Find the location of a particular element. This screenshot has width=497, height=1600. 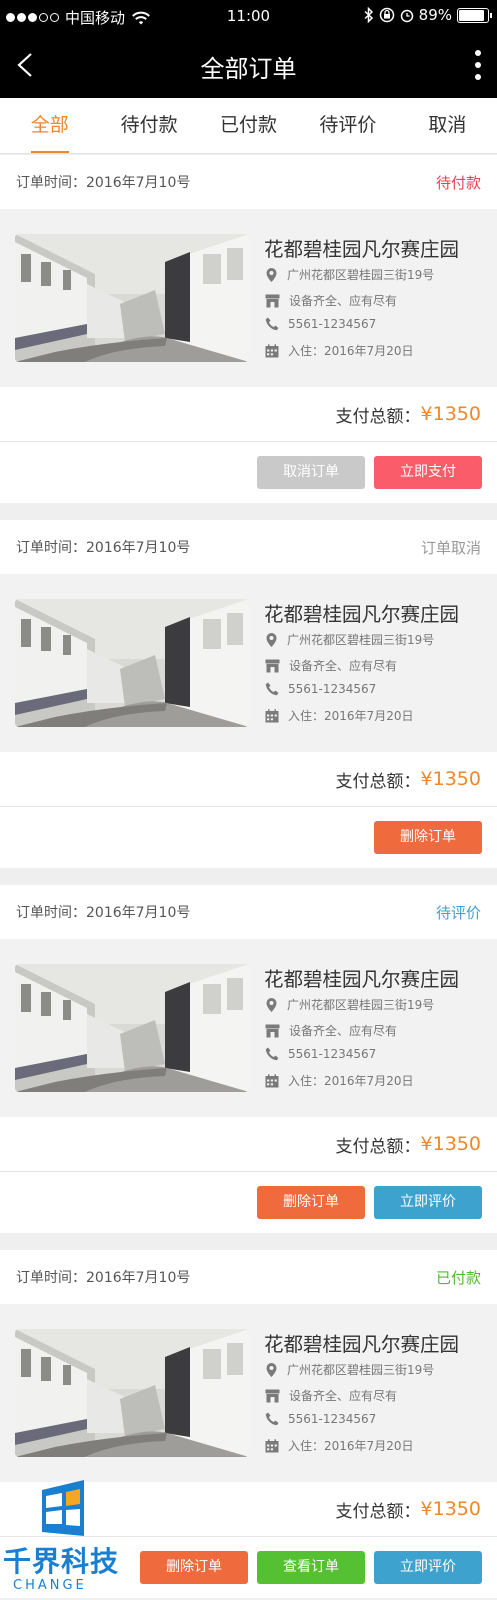

order-status: 待付款 is located at coordinates (458, 182).